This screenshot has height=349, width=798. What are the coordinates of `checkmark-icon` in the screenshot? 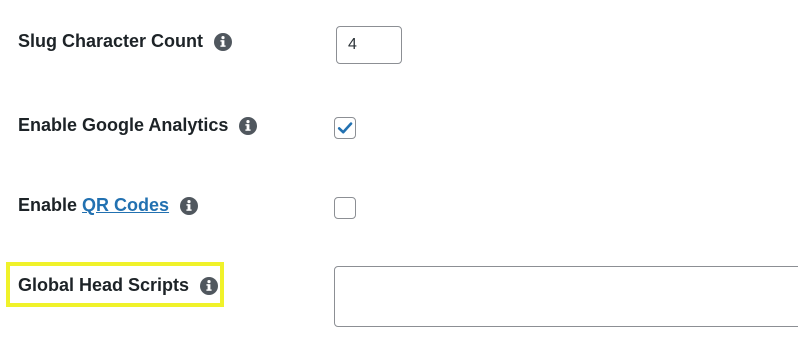 It's located at (345, 128).